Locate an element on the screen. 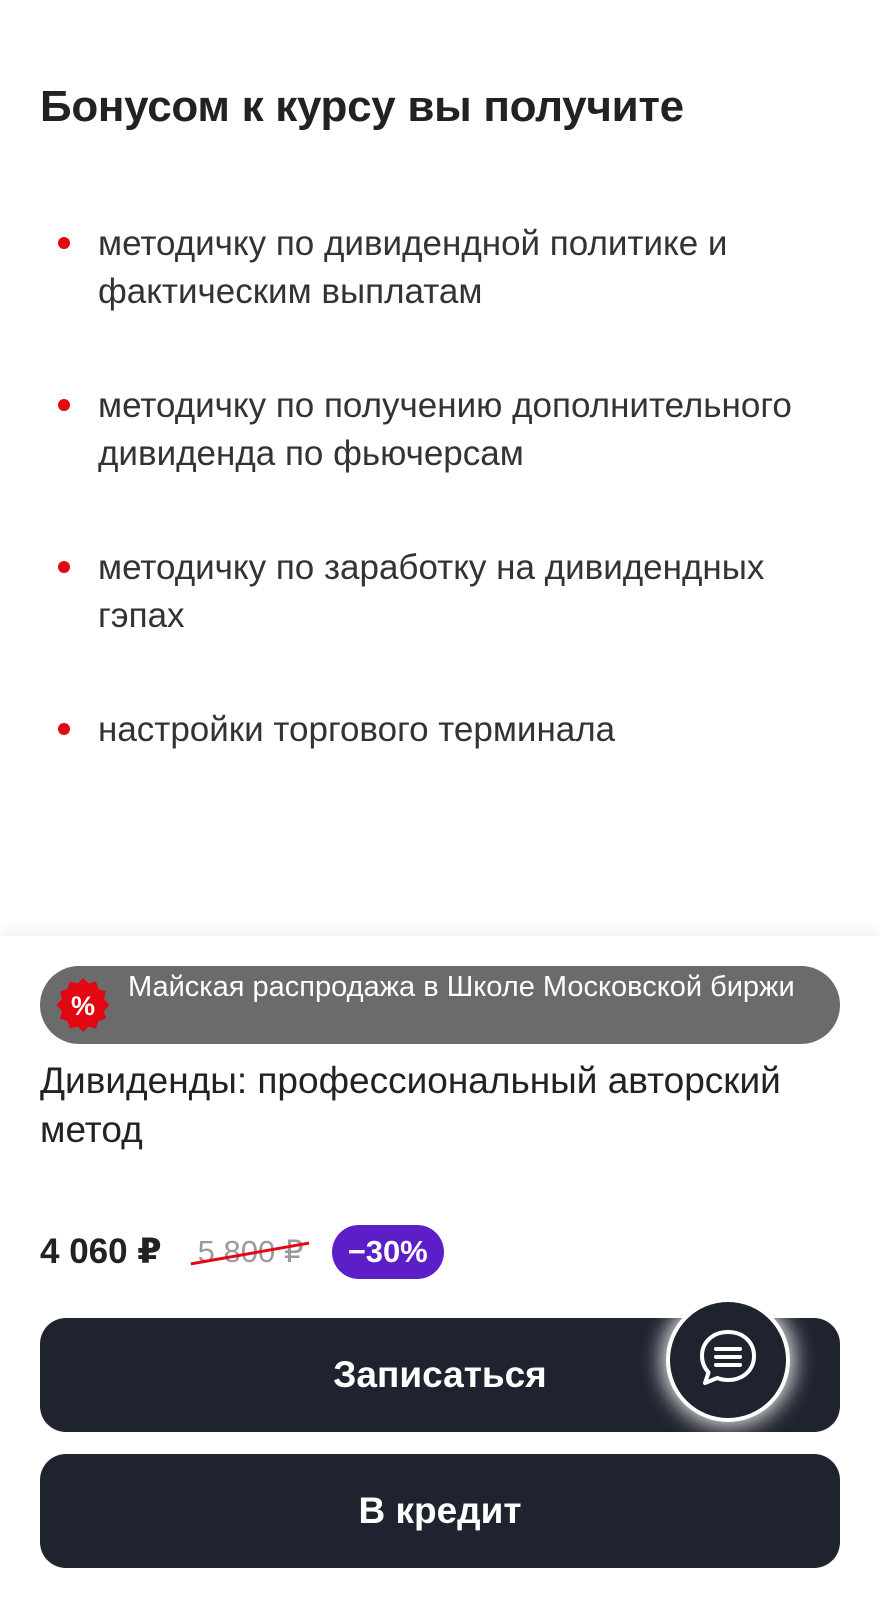 This screenshot has width=880, height=1600. percent-badge-icon: % is located at coordinates (83, 1005).